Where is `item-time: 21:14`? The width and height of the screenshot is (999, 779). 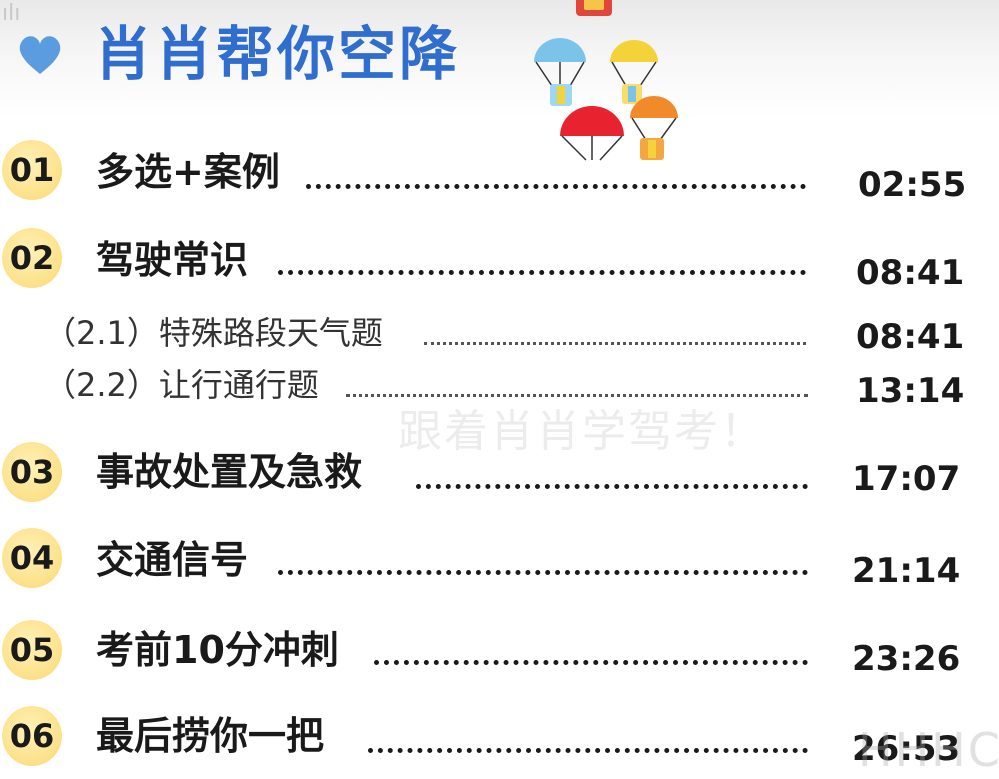
item-time: 21:14 is located at coordinates (906, 571).